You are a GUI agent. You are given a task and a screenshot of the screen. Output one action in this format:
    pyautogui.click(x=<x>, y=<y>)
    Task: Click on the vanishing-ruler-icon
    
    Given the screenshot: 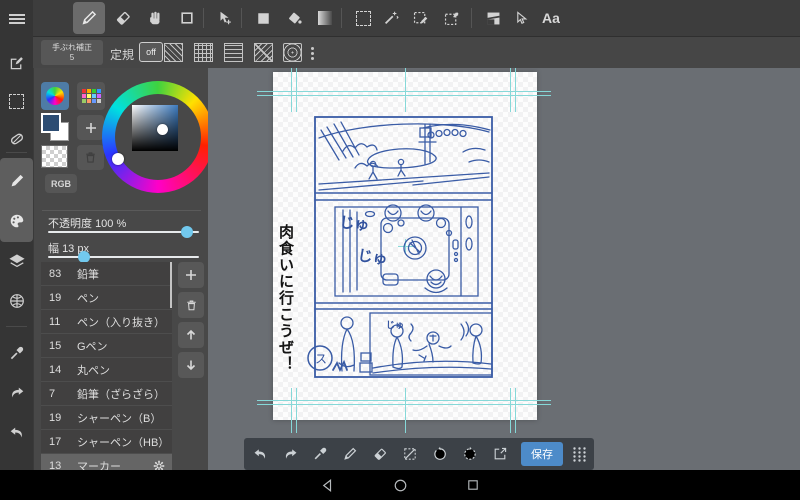 What is the action you would take?
    pyautogui.click(x=263, y=52)
    